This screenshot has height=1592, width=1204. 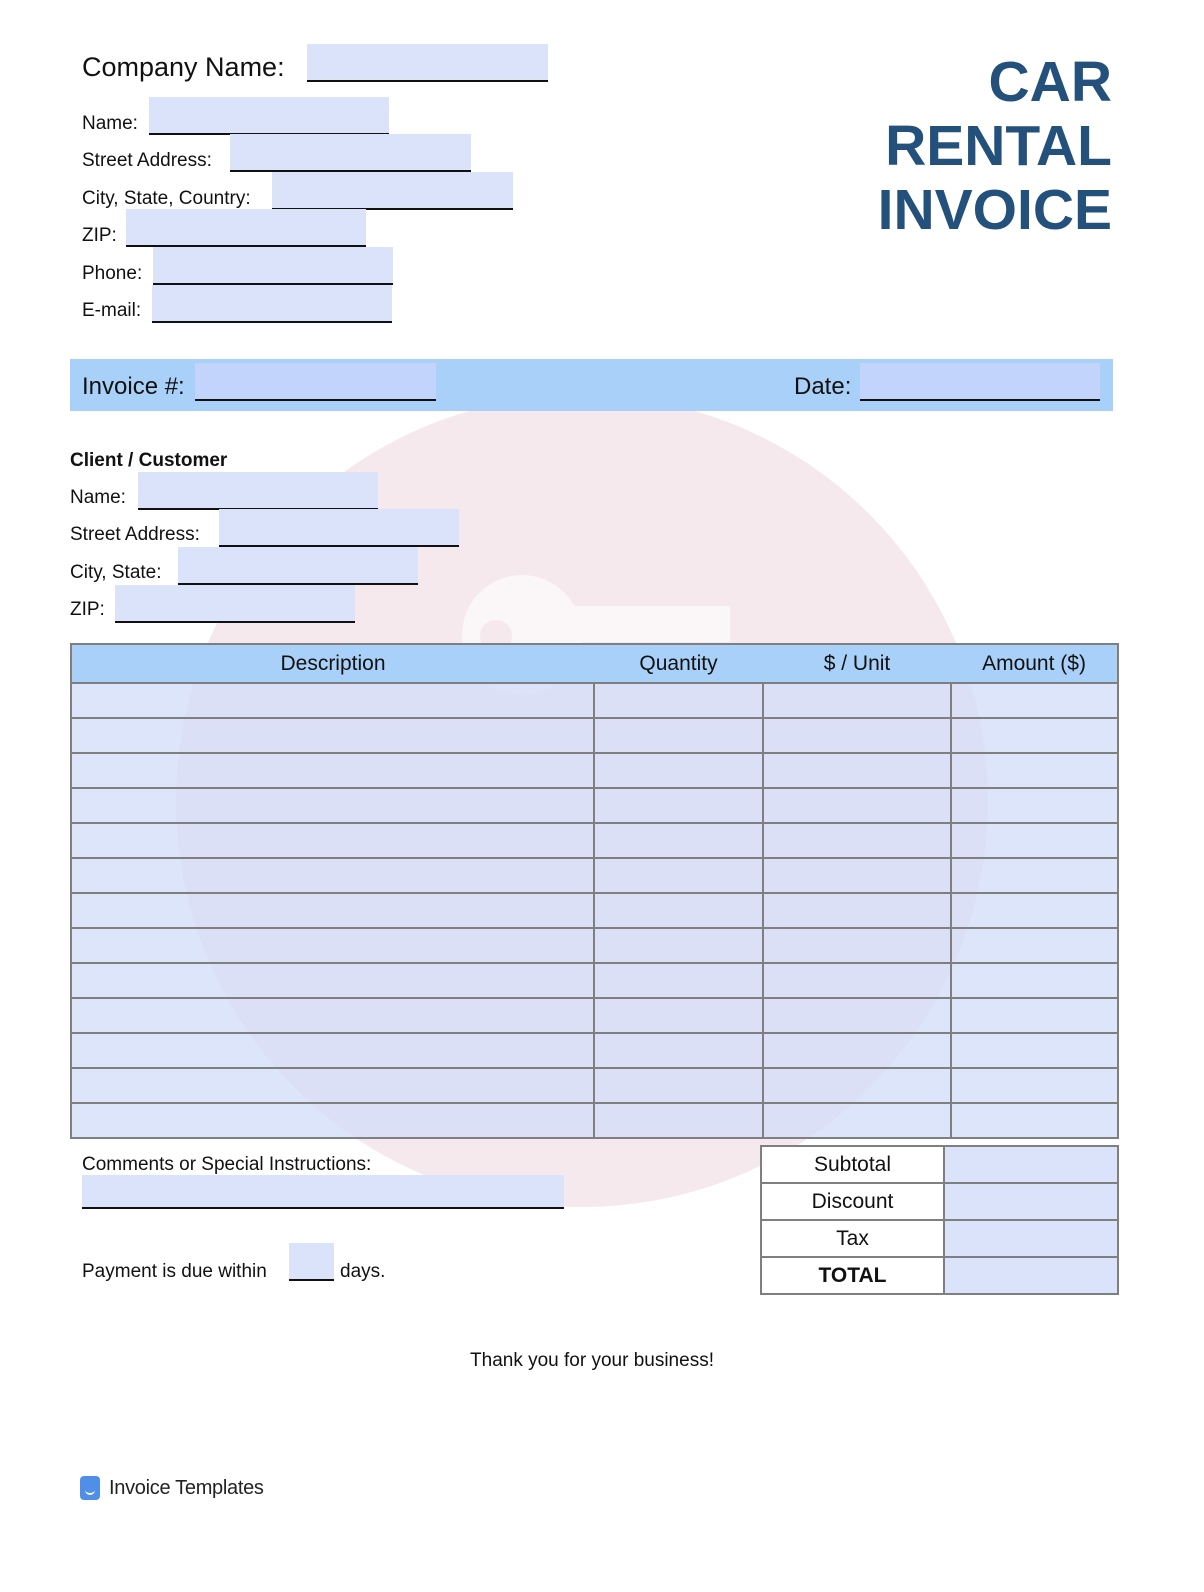 I want to click on discount-label: Discount, so click(x=852, y=1201).